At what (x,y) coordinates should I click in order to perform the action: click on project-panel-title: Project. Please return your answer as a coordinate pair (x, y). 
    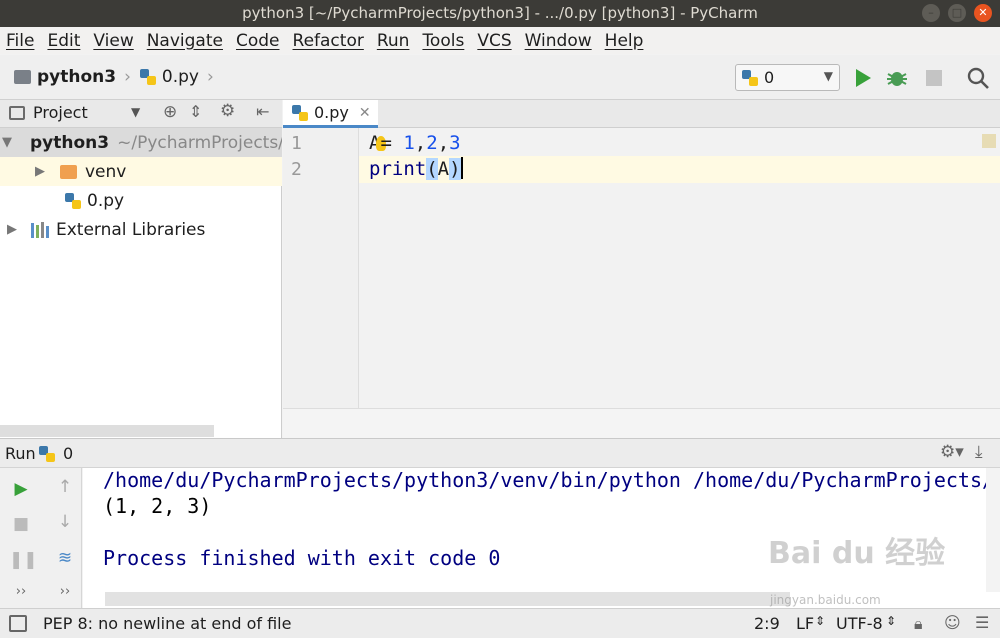
    Looking at the image, I should click on (60, 112).